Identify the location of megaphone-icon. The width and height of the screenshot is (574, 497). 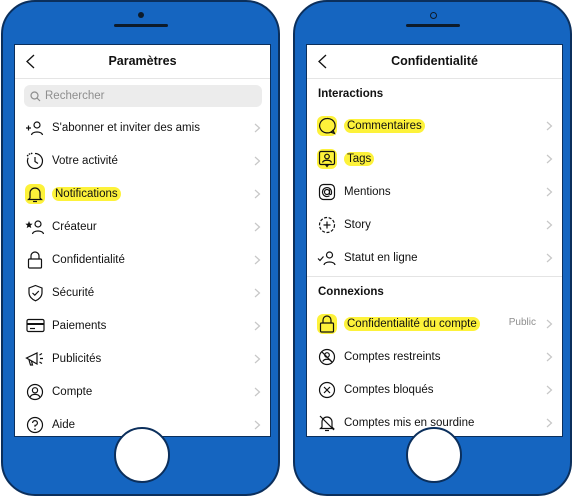
(35, 359).